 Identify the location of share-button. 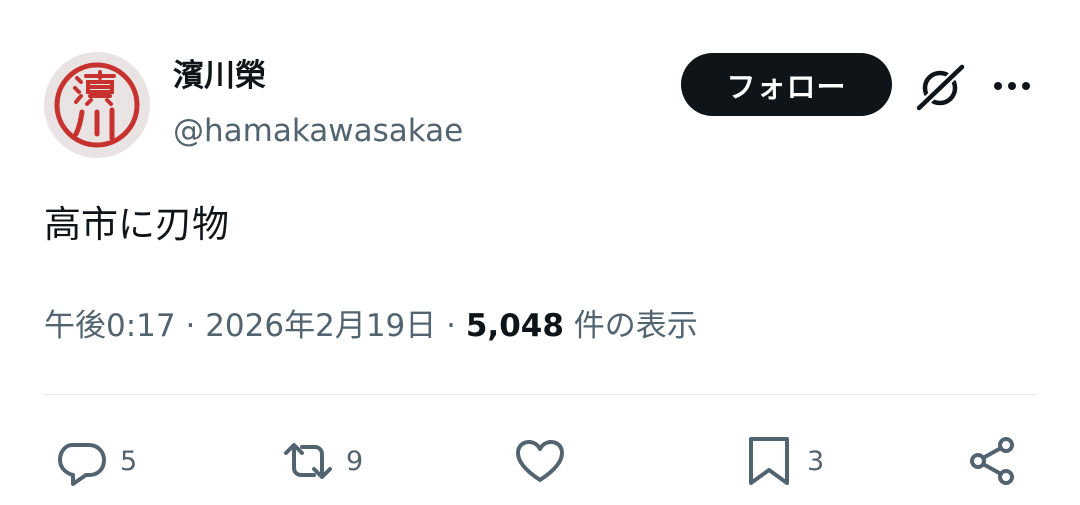
(994, 461).